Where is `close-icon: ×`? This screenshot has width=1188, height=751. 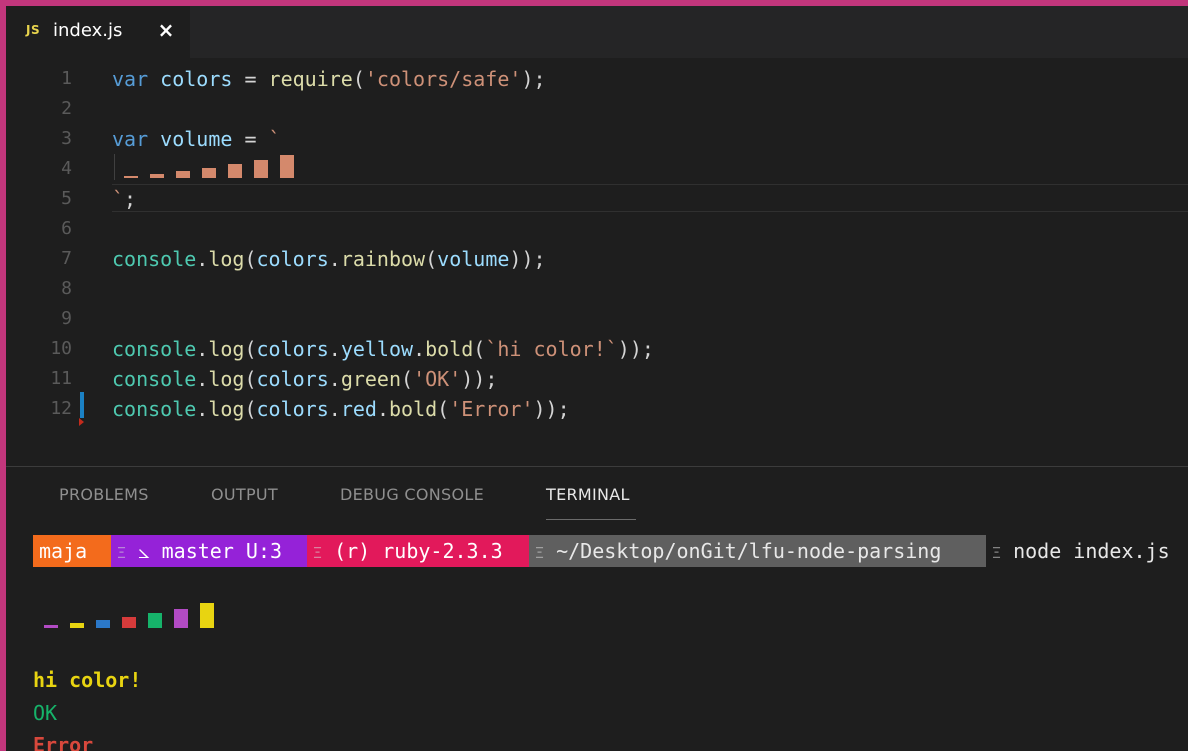
close-icon: × is located at coordinates (166, 30).